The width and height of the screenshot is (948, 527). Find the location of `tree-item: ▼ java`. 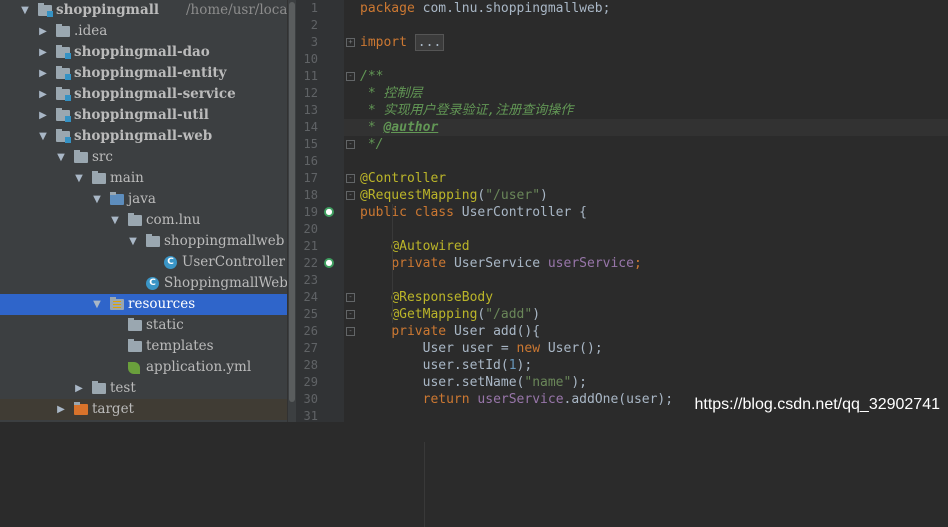

tree-item: ▼ java is located at coordinates (144, 199).